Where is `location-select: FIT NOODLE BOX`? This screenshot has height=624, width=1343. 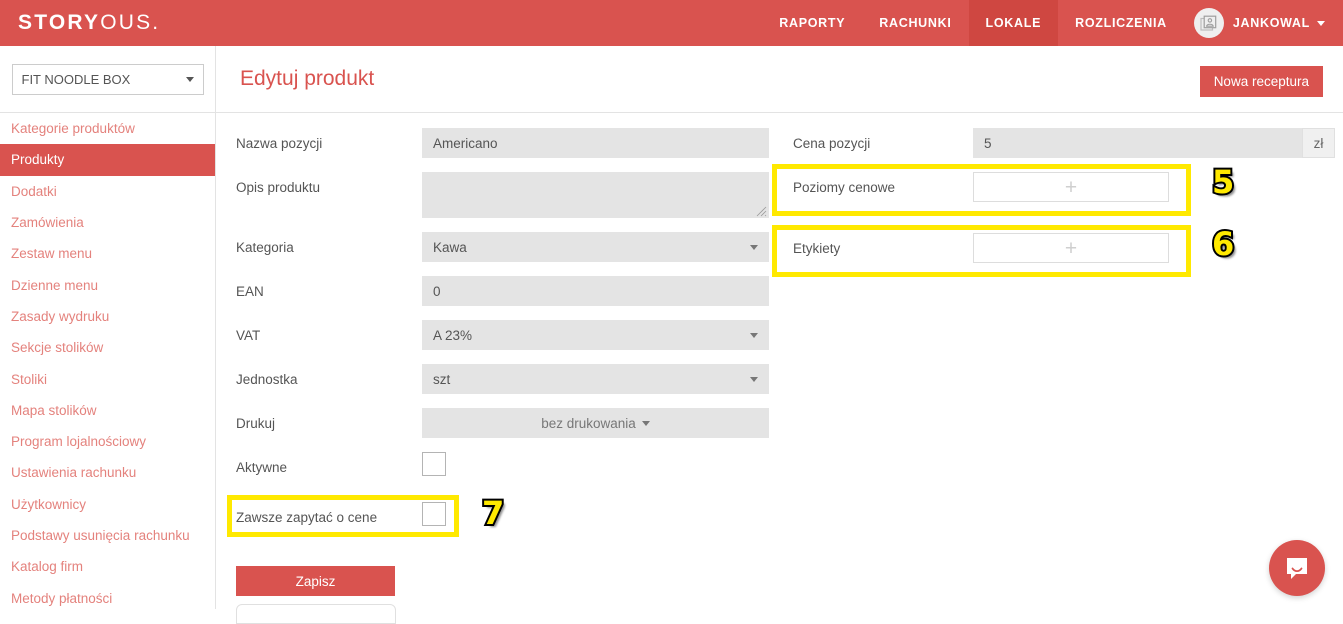
location-select: FIT NOODLE BOX is located at coordinates (108, 79).